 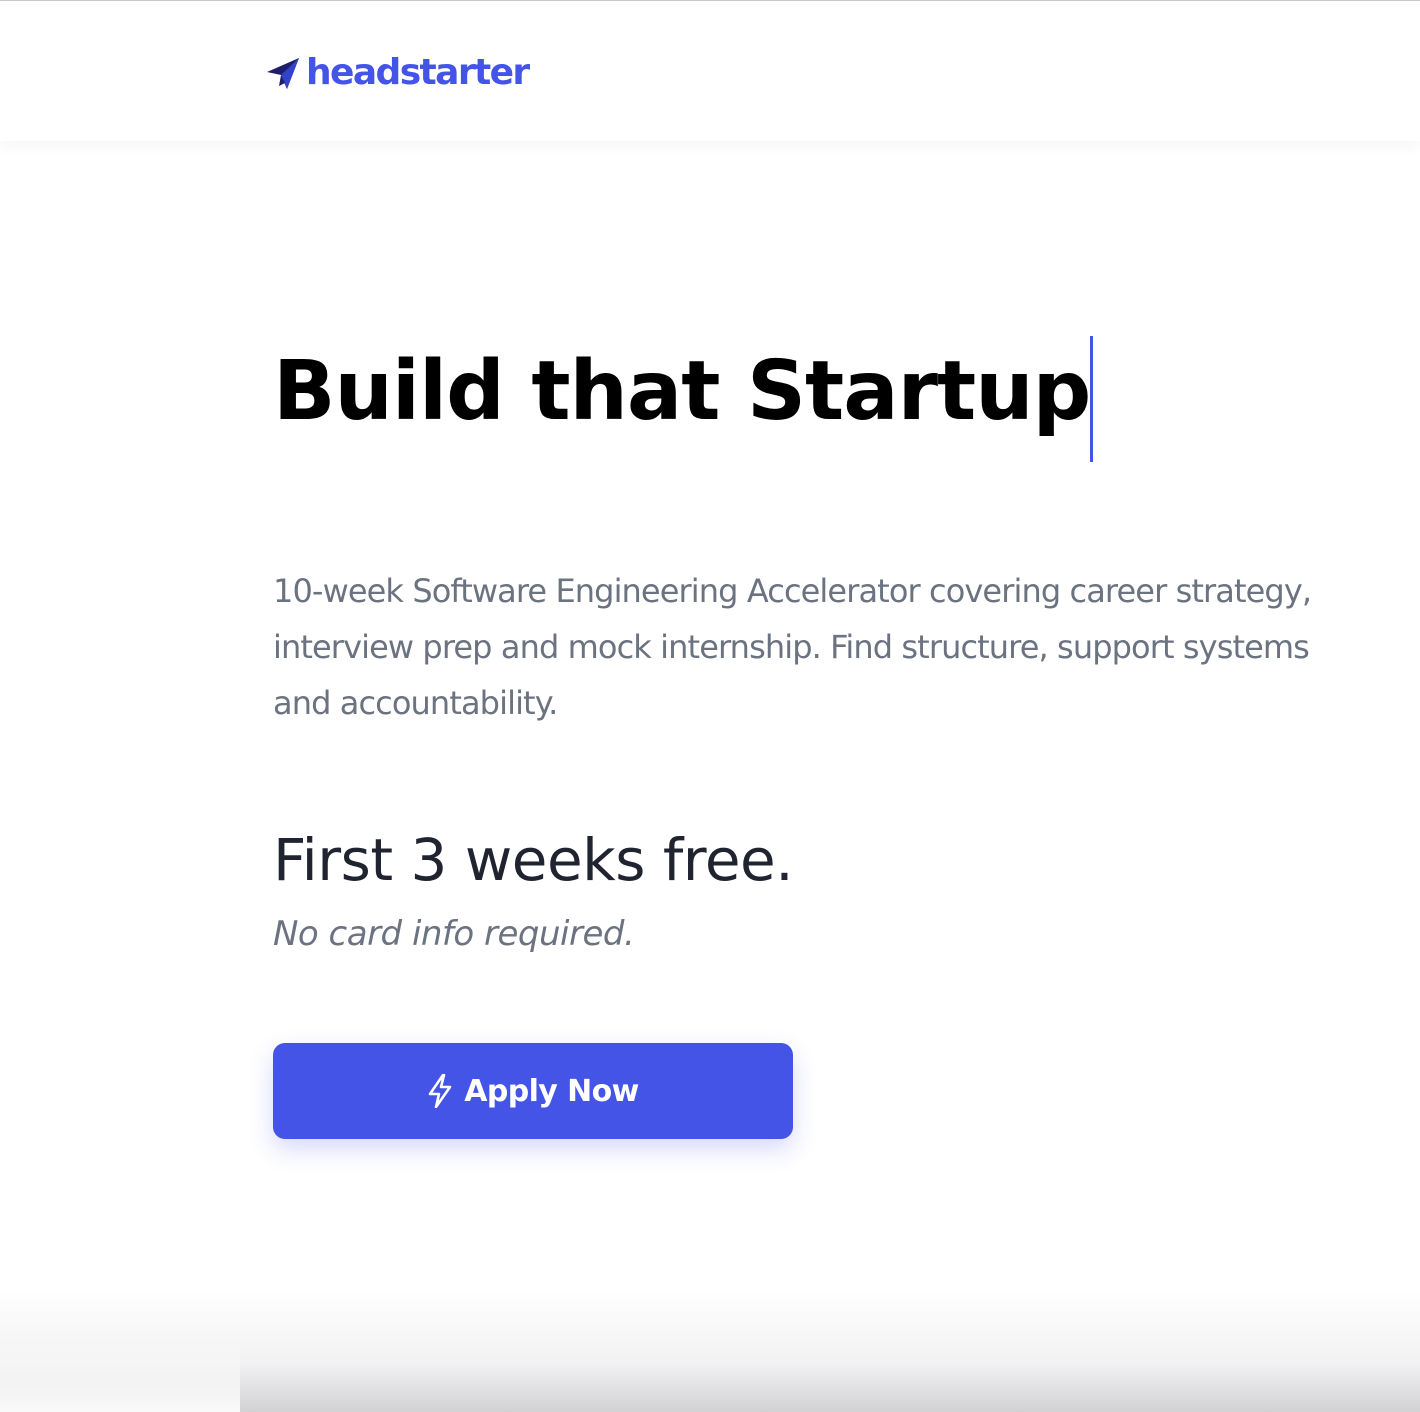 I want to click on hero-title: Build that Startup, so click(x=682, y=391).